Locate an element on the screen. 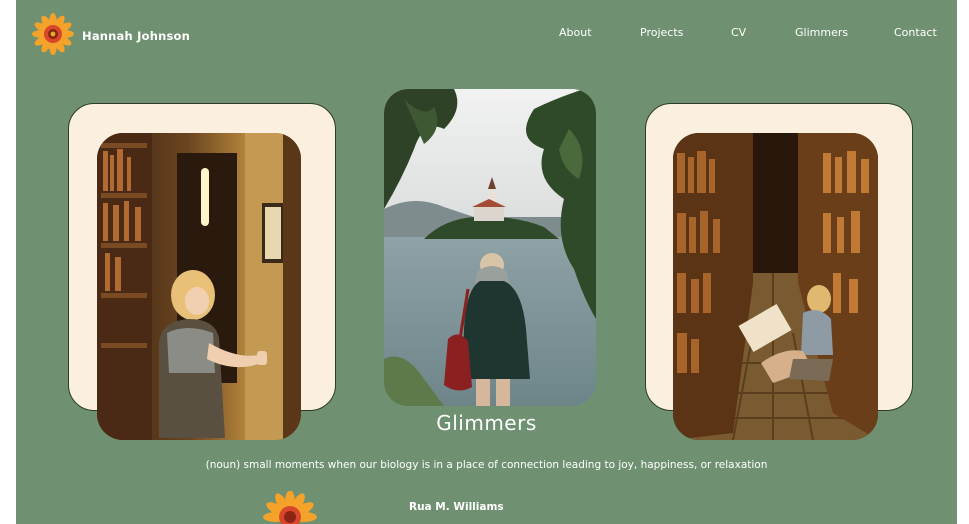 Image resolution: width=969 pixels, height=524 pixels. site-brand: Hannah Johnson is located at coordinates (110, 36).